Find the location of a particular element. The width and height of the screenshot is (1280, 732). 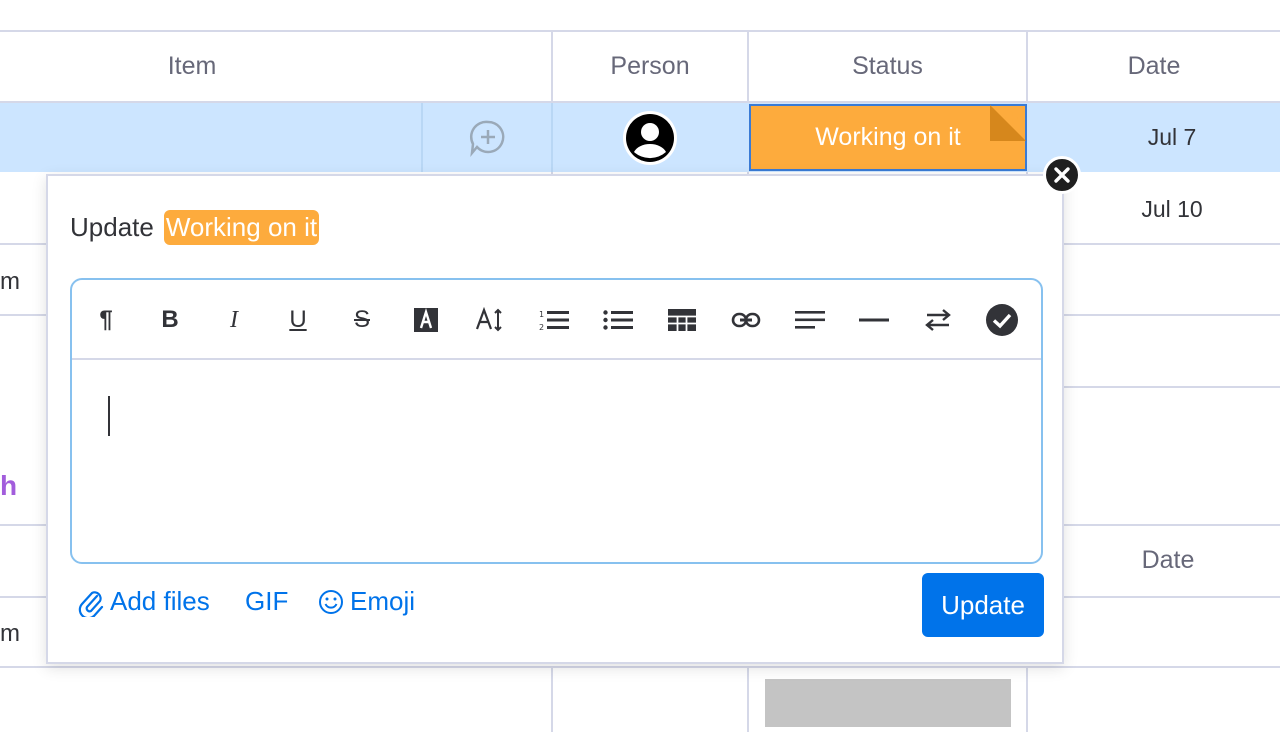

text-color-icon is located at coordinates (426, 320).